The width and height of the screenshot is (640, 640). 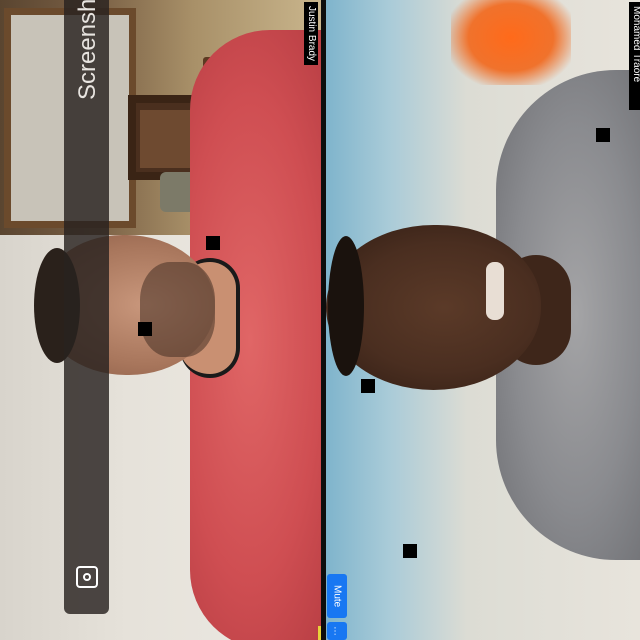 What do you see at coordinates (337, 596) in the screenshot?
I see `mute-button: Mute` at bounding box center [337, 596].